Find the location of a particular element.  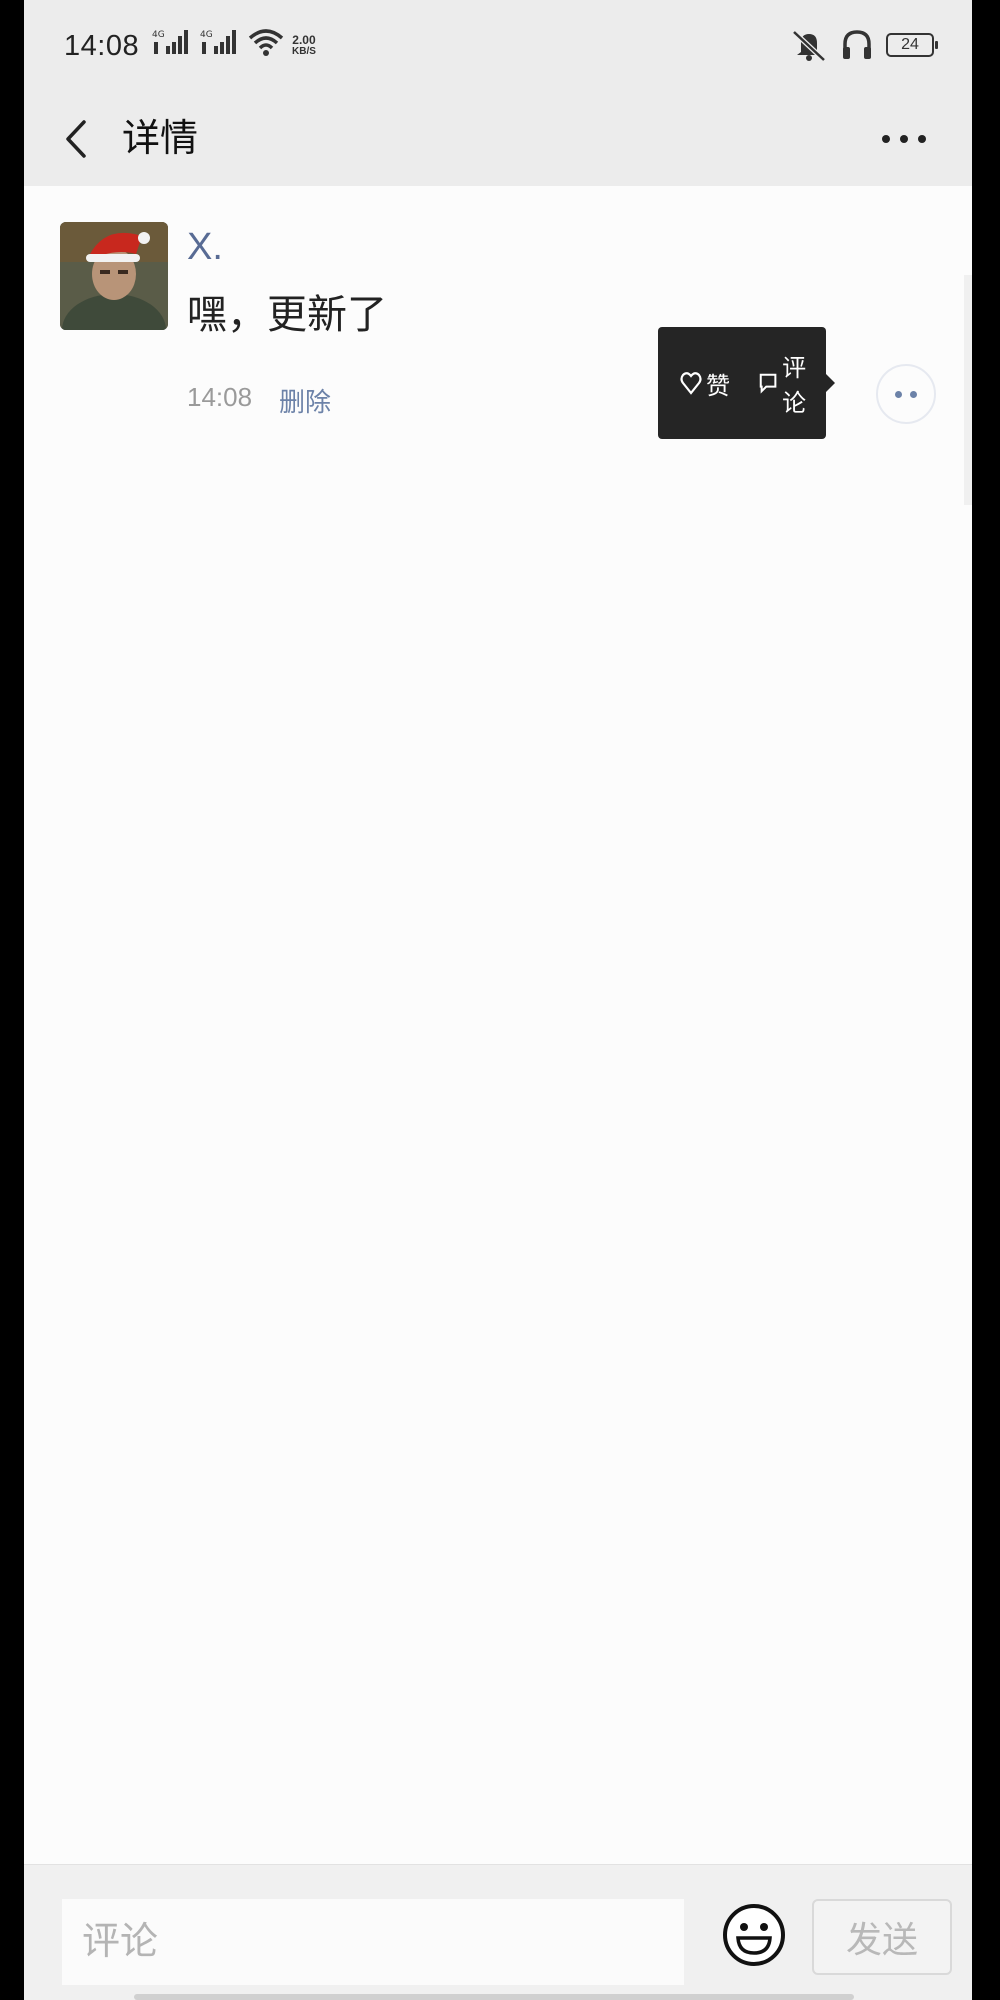

post-timestamp: 14:08 is located at coordinates (220, 397).